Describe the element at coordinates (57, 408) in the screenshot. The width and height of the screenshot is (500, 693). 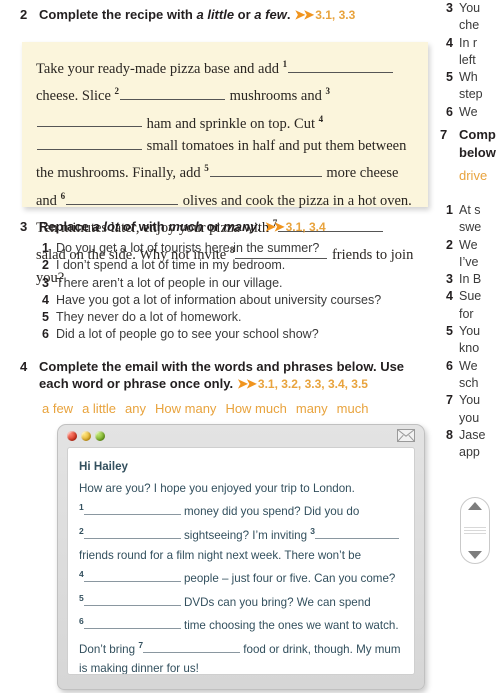
I see `word-bank-item: a few` at that location.